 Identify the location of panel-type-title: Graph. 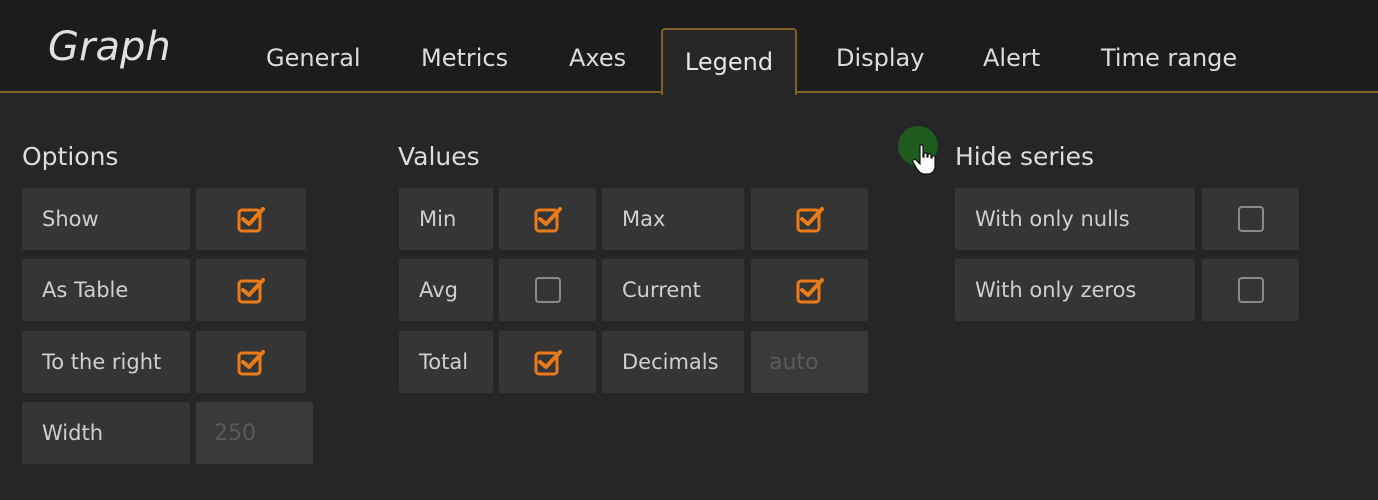
(109, 47).